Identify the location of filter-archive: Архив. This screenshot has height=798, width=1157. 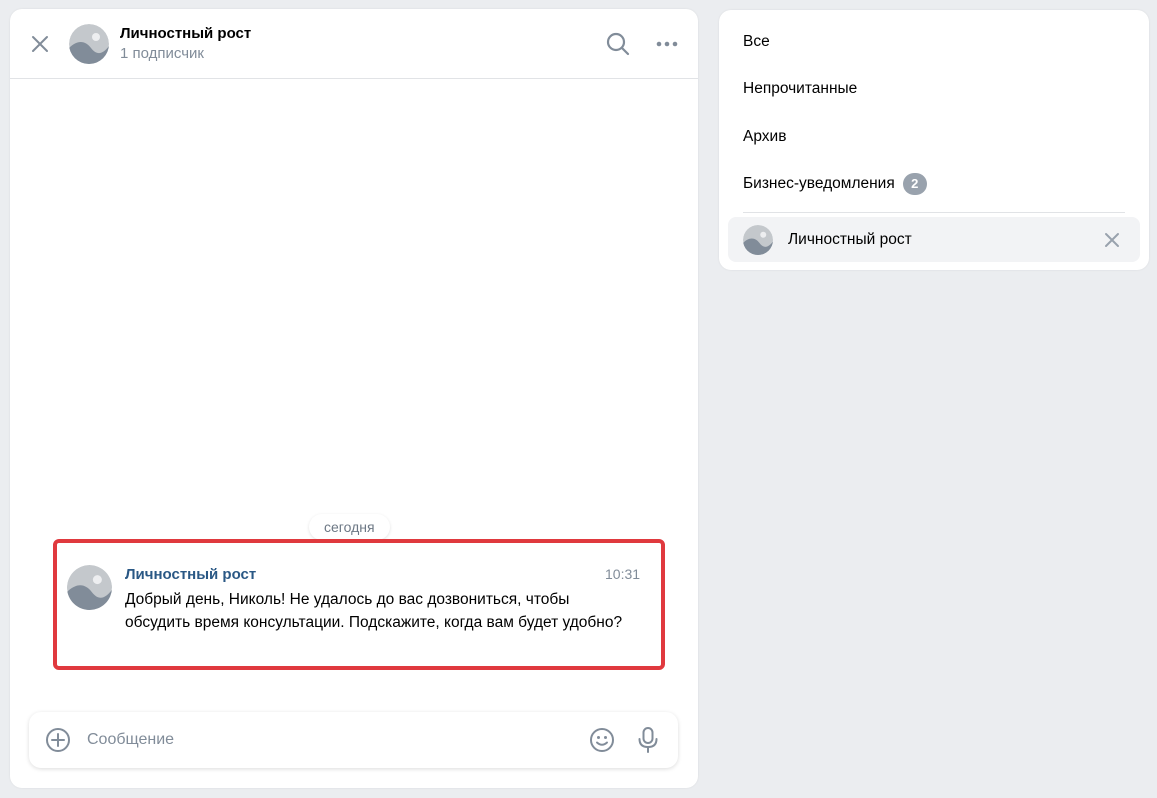
(764, 137).